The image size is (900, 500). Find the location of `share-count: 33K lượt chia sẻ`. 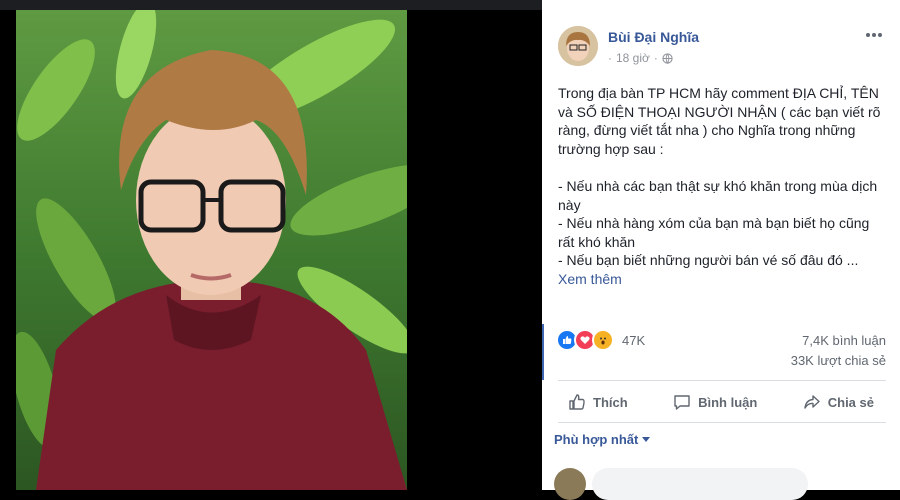

share-count: 33K lượt chia sẻ is located at coordinates (838, 360).